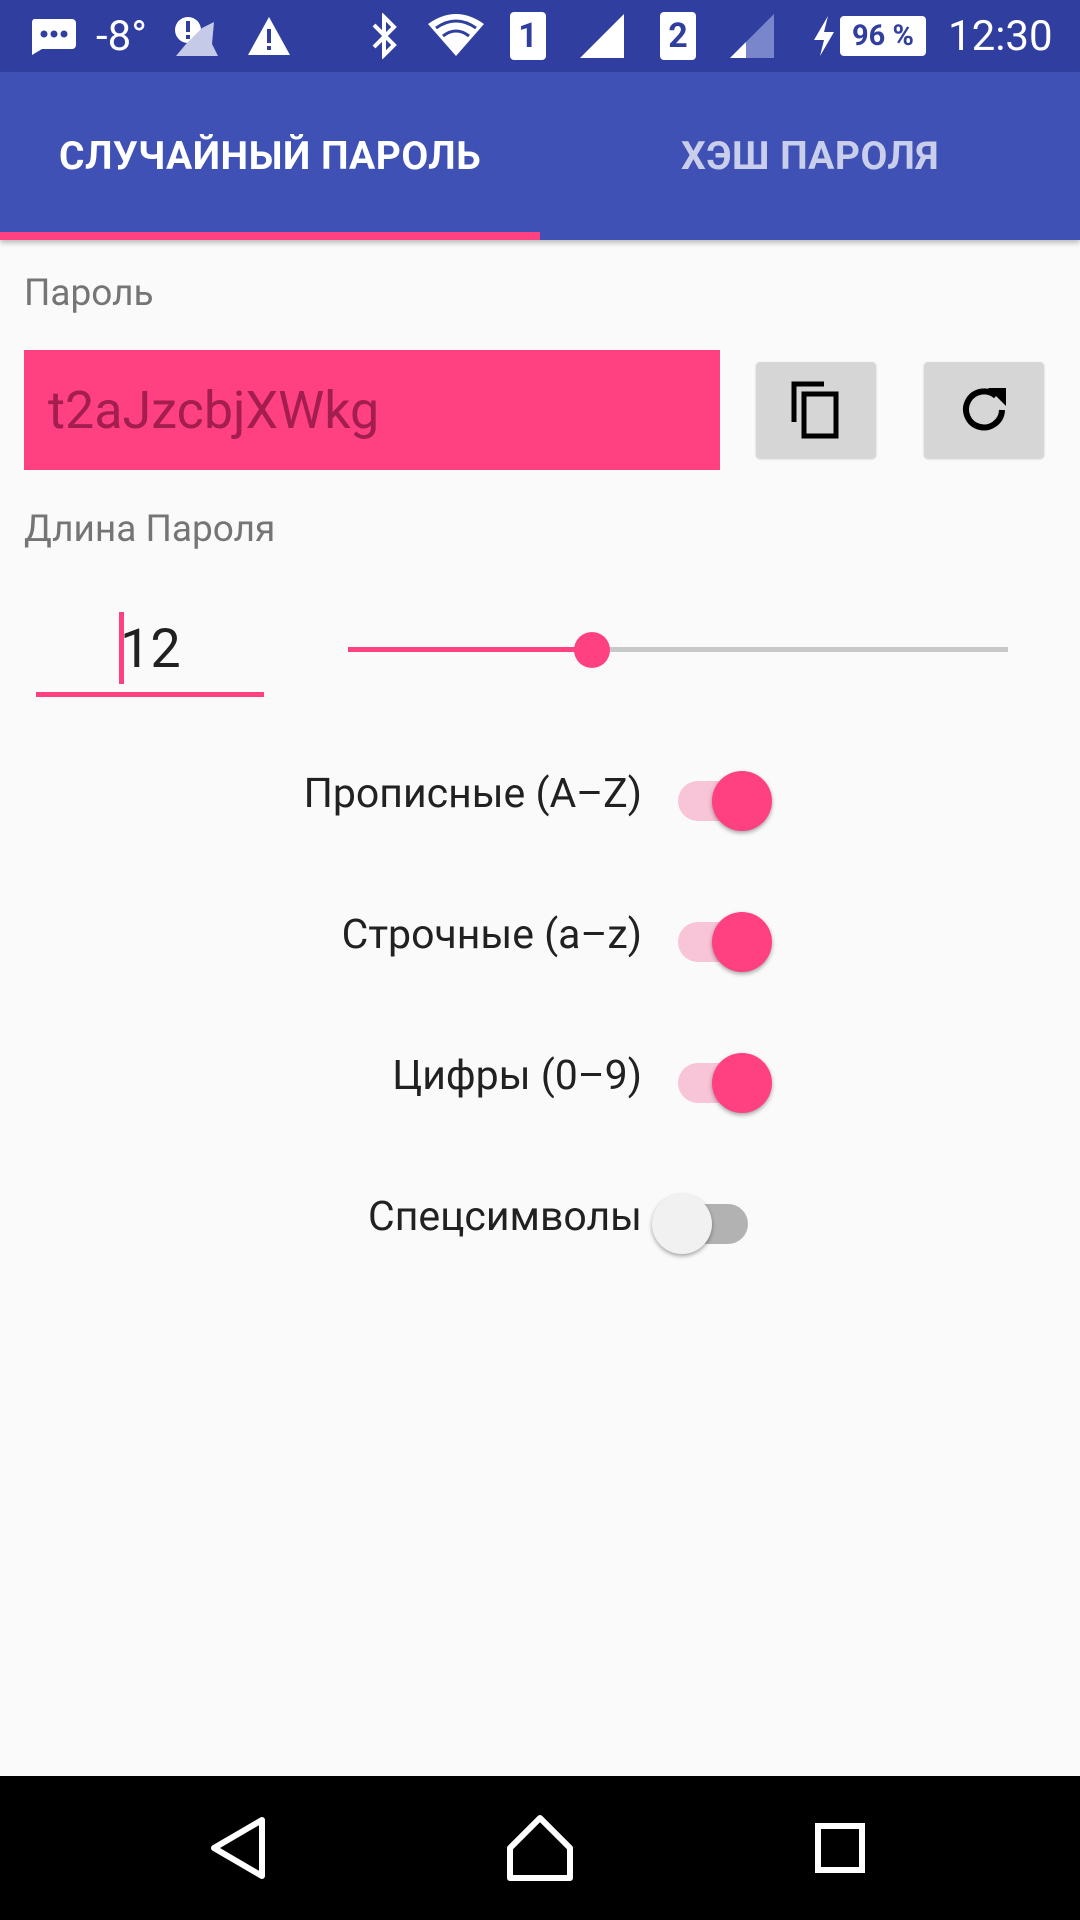  I want to click on home-icon, so click(540, 1848).